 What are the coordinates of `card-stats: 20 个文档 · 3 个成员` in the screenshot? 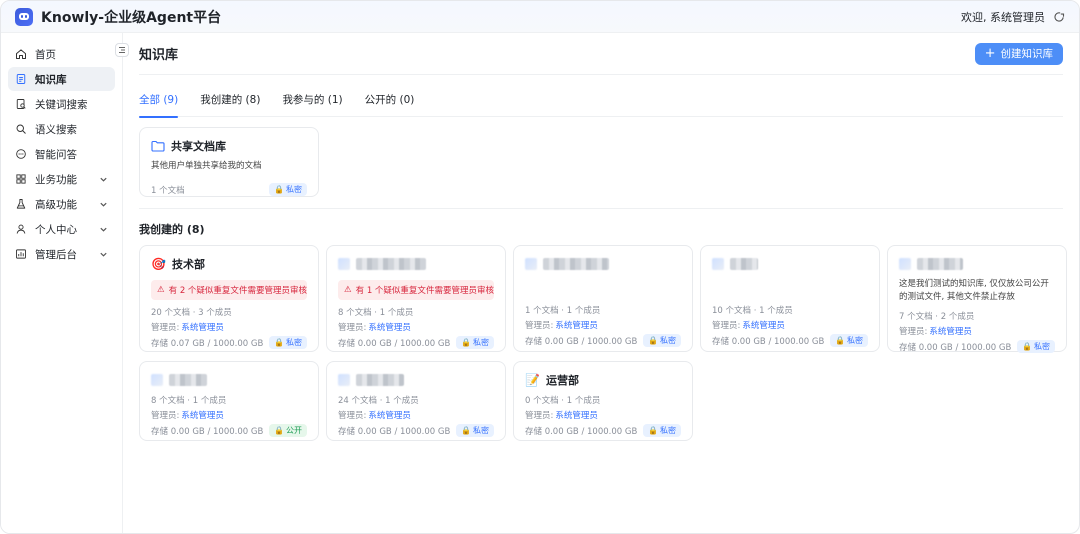 It's located at (191, 313).